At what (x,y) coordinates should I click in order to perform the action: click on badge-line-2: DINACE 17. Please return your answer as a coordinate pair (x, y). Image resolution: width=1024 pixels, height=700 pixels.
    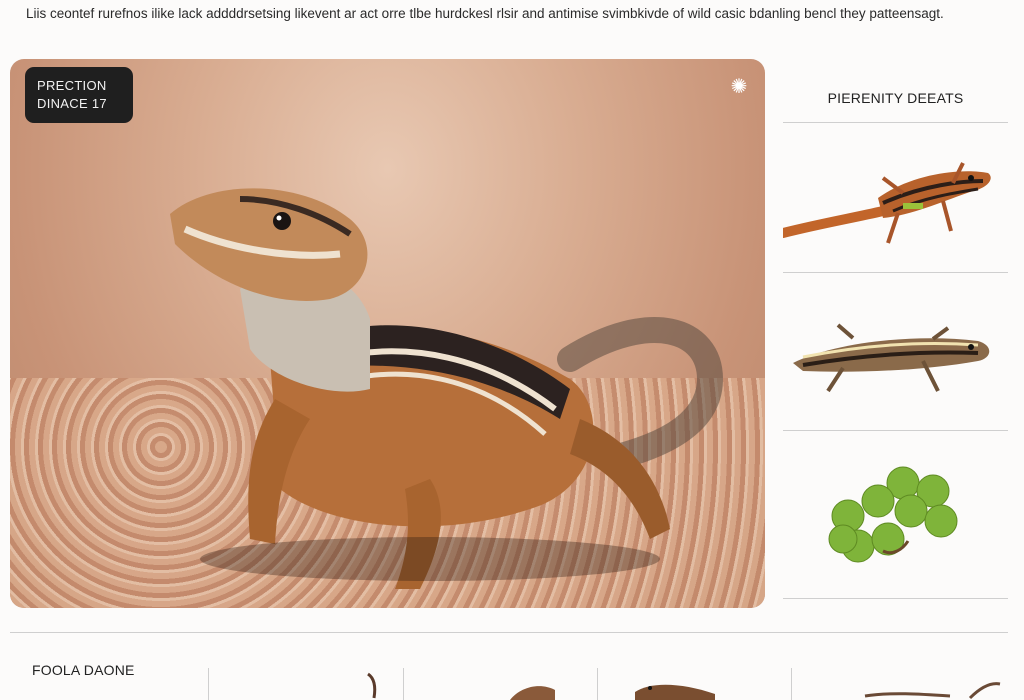
    Looking at the image, I should click on (72, 103).